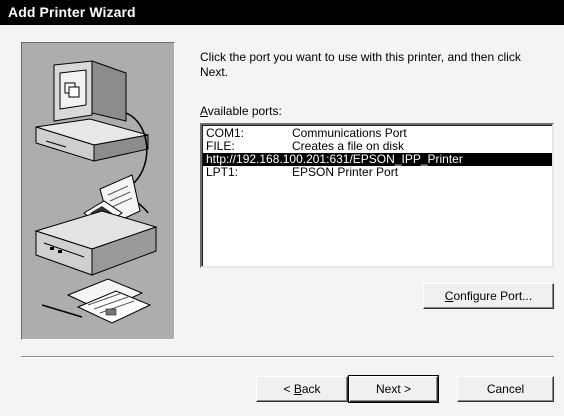 Image resolution: width=564 pixels, height=416 pixels. What do you see at coordinates (282, 12) in the screenshot?
I see `title-bar: Add Printer Wizard` at bounding box center [282, 12].